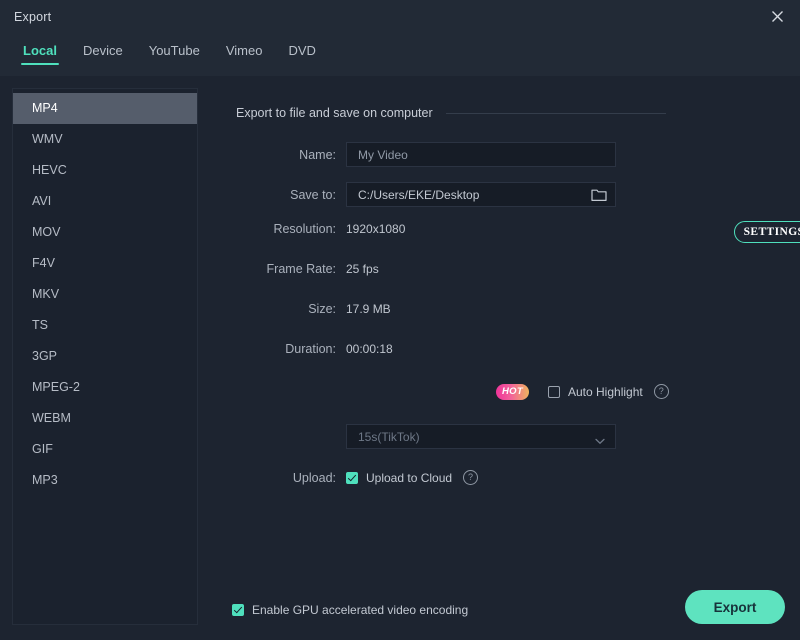 The width and height of the screenshot is (800, 640). I want to click on resolution-label: Resolution:, so click(304, 229).